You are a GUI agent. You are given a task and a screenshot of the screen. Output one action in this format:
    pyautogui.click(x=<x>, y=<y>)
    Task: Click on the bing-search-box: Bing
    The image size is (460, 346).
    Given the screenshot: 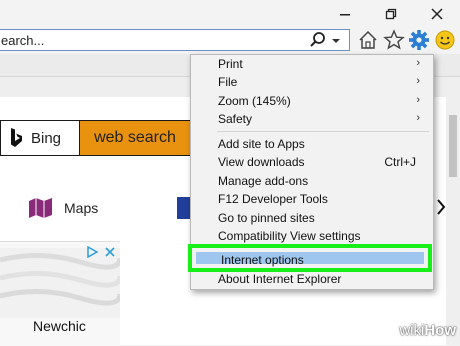 What is the action you would take?
    pyautogui.click(x=40, y=138)
    